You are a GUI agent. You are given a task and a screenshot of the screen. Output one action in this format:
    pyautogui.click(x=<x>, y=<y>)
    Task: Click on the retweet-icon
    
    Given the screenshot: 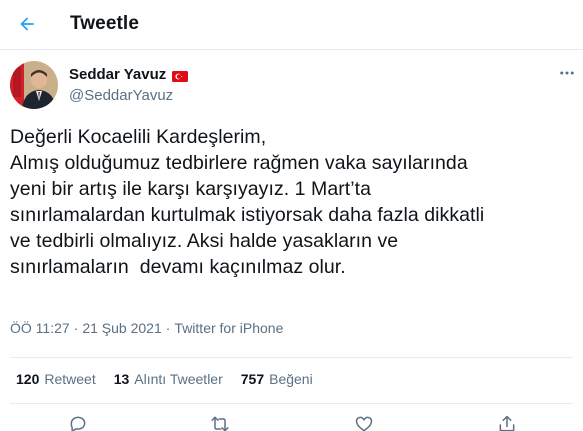 What is the action you would take?
    pyautogui.click(x=220, y=423)
    